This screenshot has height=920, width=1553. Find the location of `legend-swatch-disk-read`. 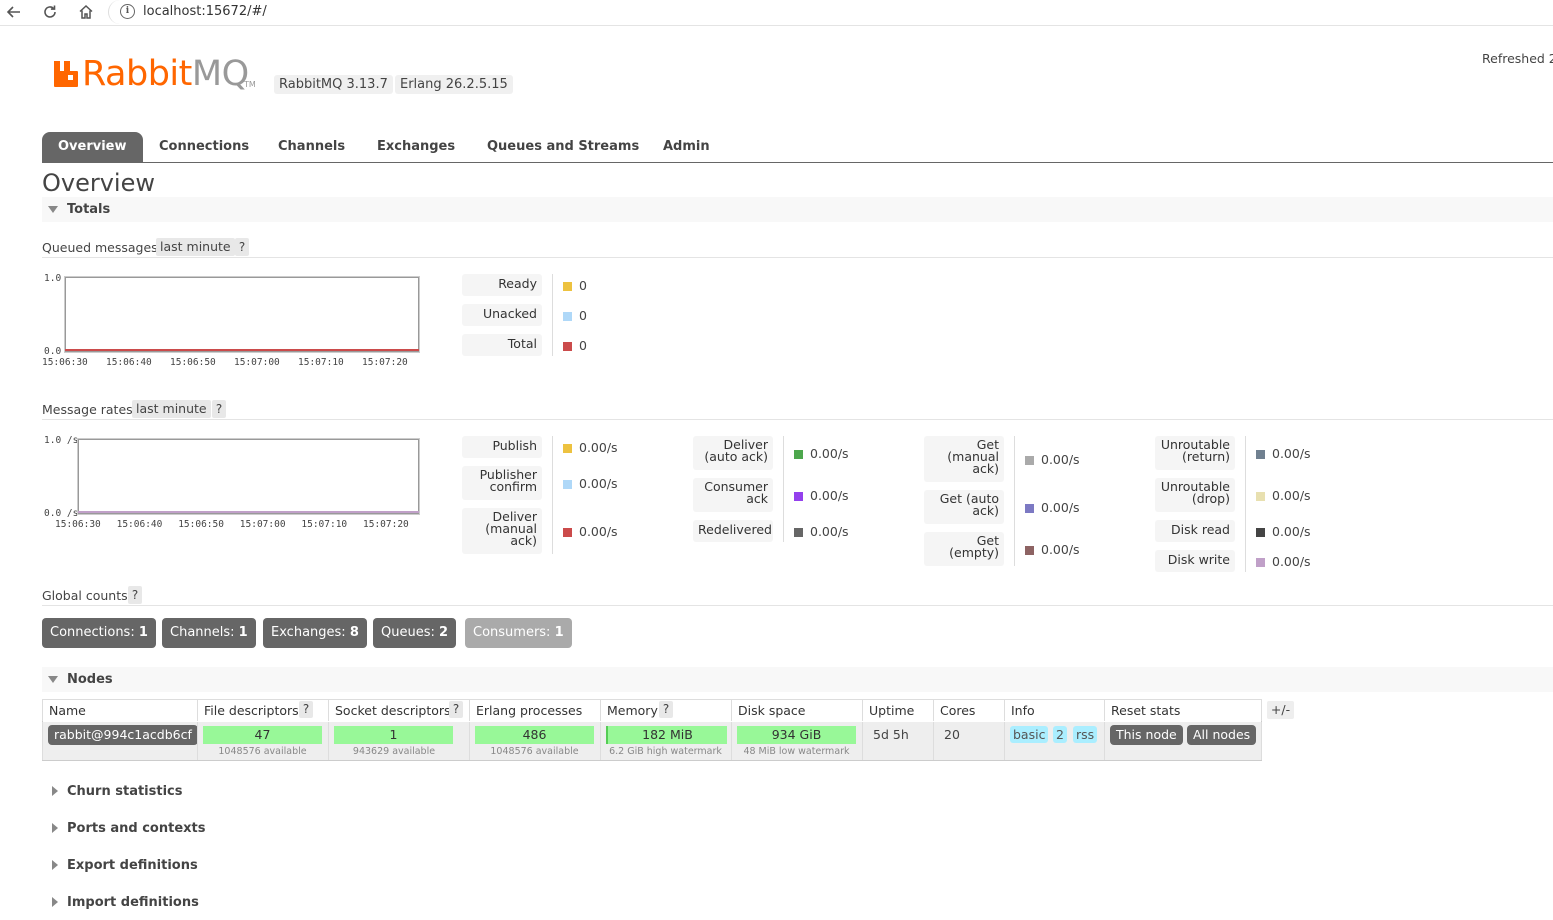

legend-swatch-disk-read is located at coordinates (1260, 532).